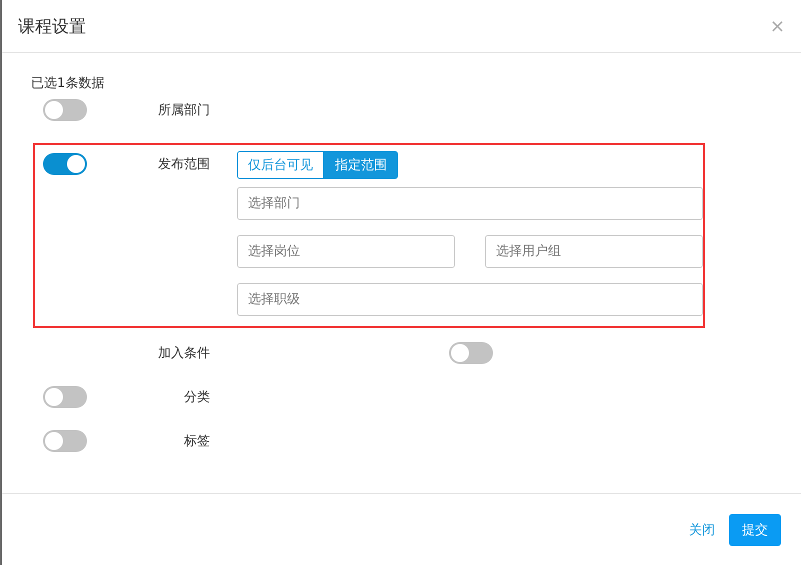 The image size is (801, 565). Describe the element at coordinates (280, 165) in the screenshot. I see `scope-option: 仅后台可见` at that location.